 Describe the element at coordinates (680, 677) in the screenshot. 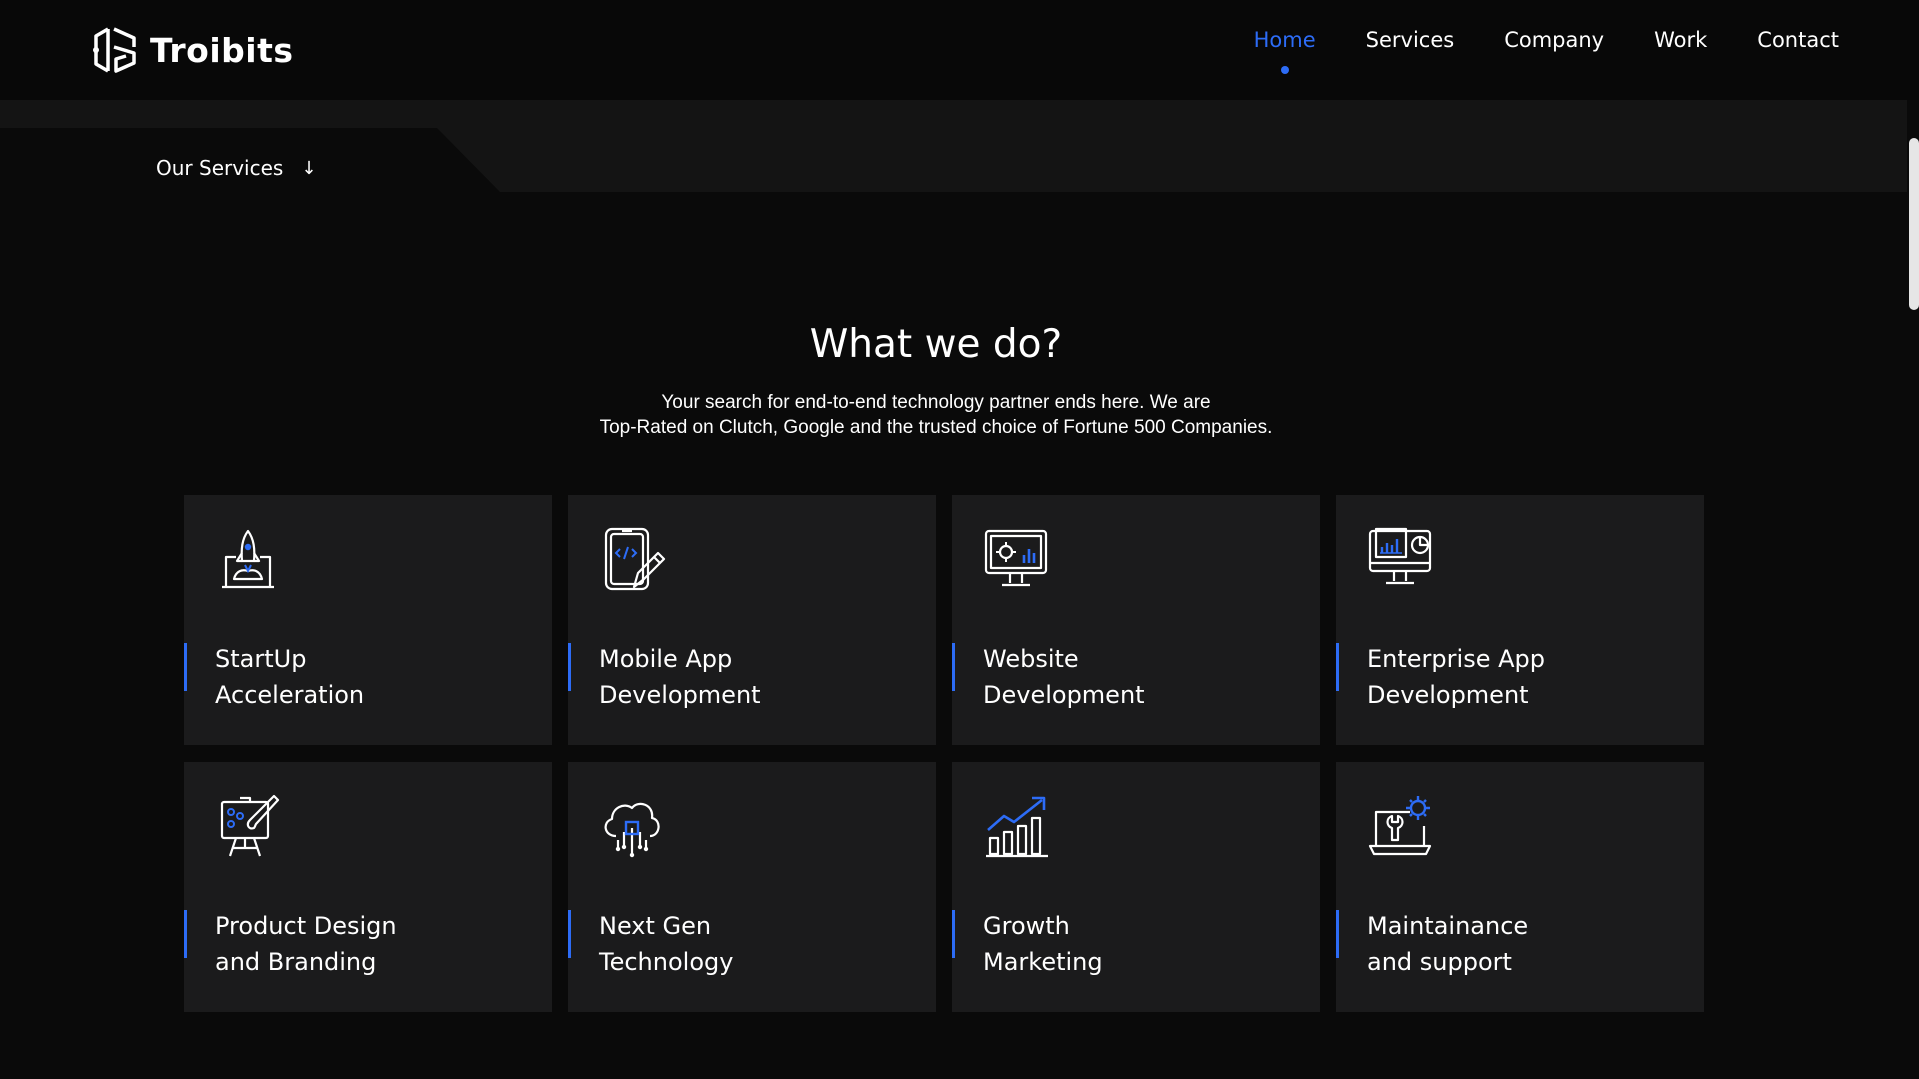

I see `service-title: Mobile App Development` at that location.